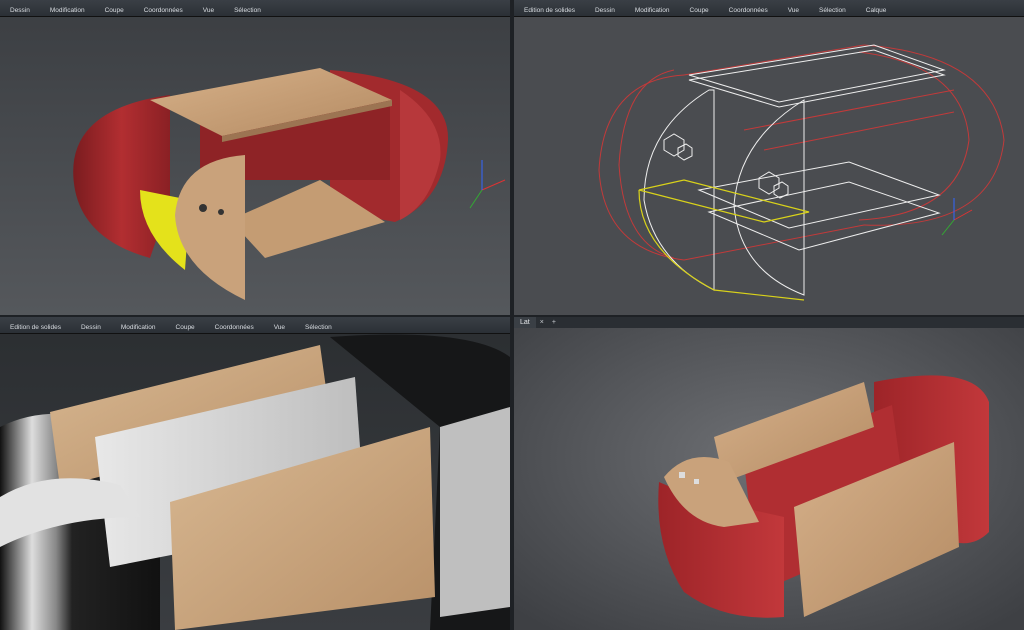  Describe the element at coordinates (876, 11) in the screenshot. I see `ribbon-item-calque: Calque` at that location.